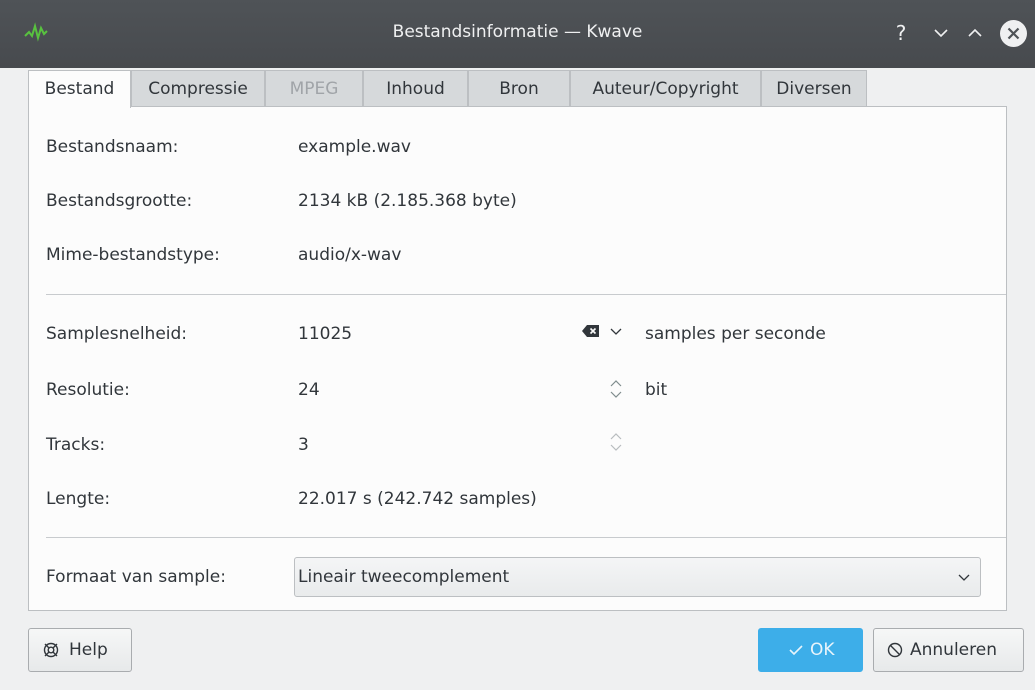 The width and height of the screenshot is (1035, 690). What do you see at coordinates (88, 650) in the screenshot?
I see `help-button-label: Help` at bounding box center [88, 650].